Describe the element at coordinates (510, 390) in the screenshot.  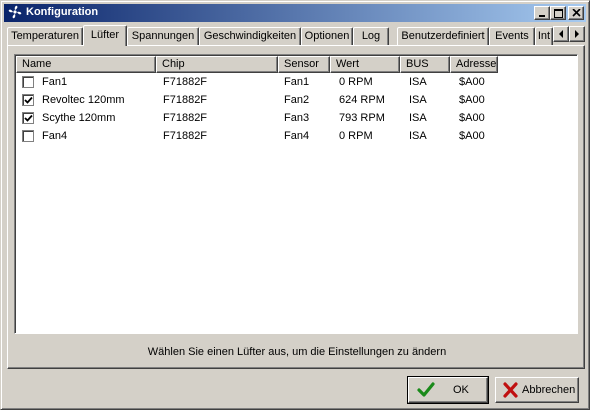
I see `x-icon` at that location.